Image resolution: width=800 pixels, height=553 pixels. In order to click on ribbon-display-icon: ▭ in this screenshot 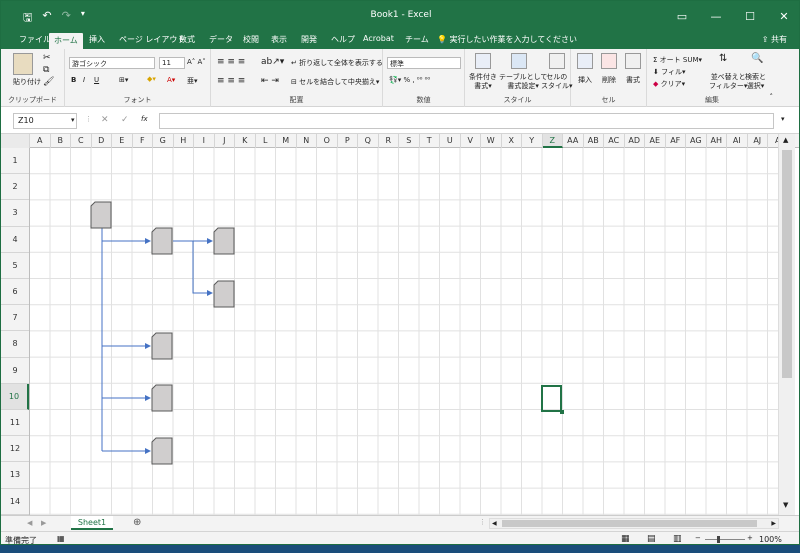, I will do `click(682, 16)`.